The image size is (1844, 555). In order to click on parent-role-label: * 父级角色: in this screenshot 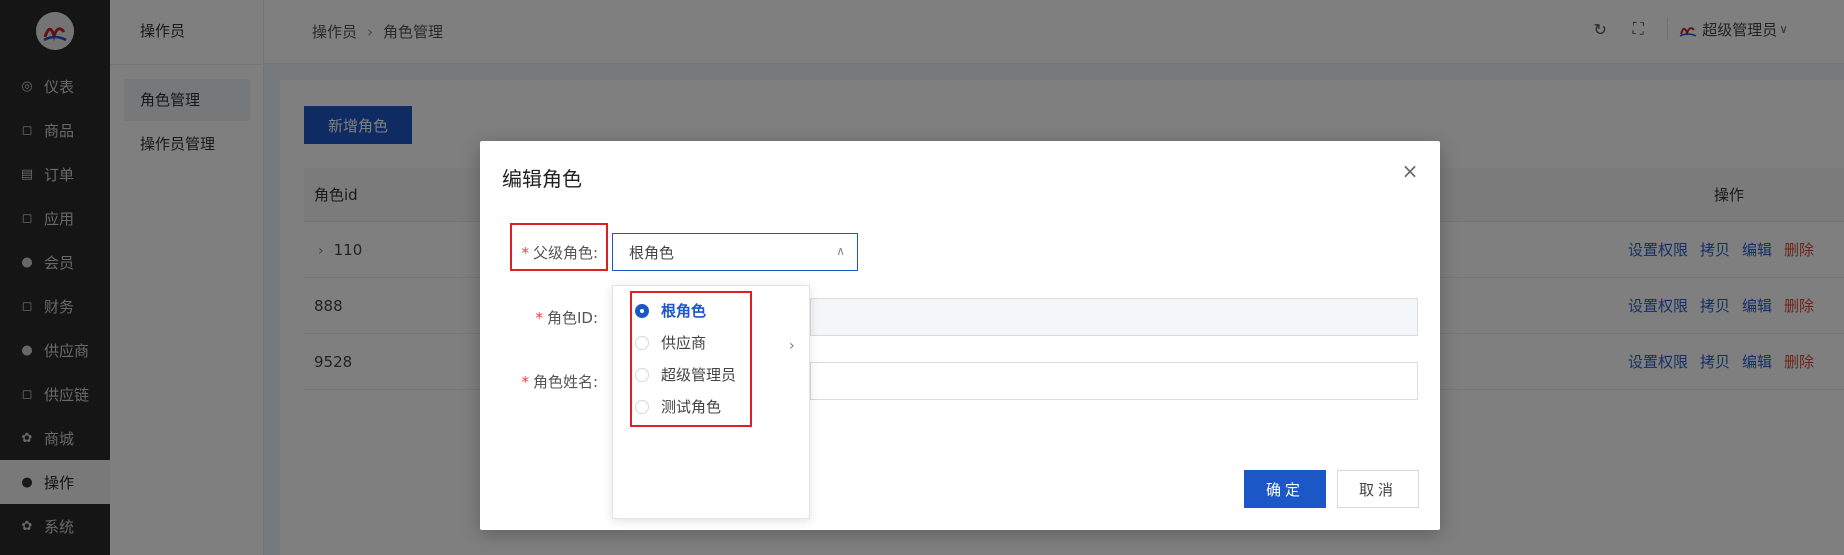, I will do `click(559, 253)`.